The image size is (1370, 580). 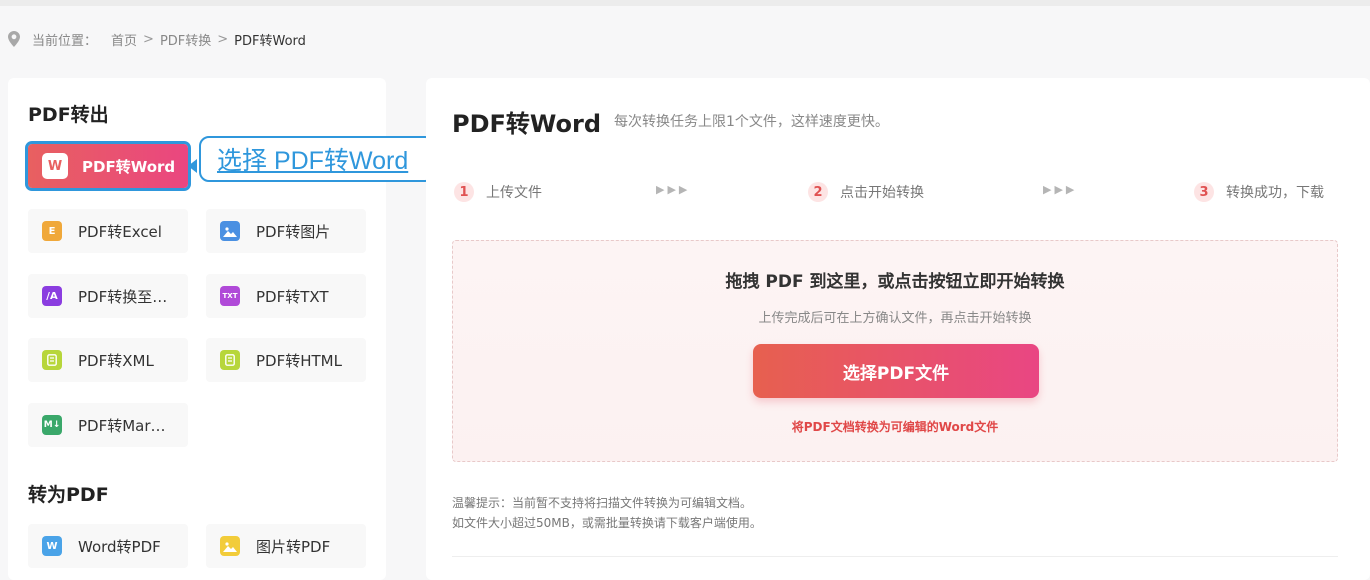 I want to click on dropzone-note: 将PDF文档转换为可编辑的Word文件, so click(x=895, y=427).